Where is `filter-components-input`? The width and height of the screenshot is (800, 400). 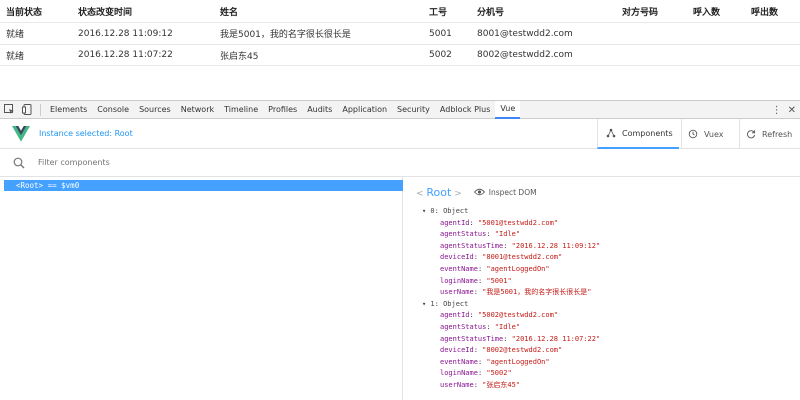
filter-components-input is located at coordinates (138, 162).